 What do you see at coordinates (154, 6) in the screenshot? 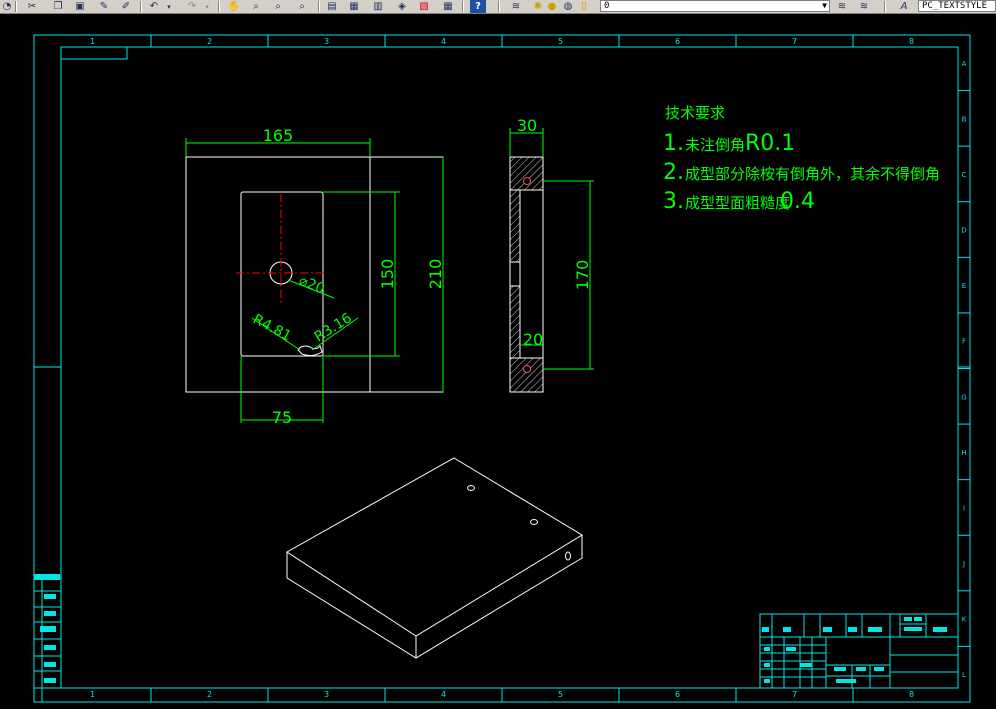
I see `undo-icon: ↶` at bounding box center [154, 6].